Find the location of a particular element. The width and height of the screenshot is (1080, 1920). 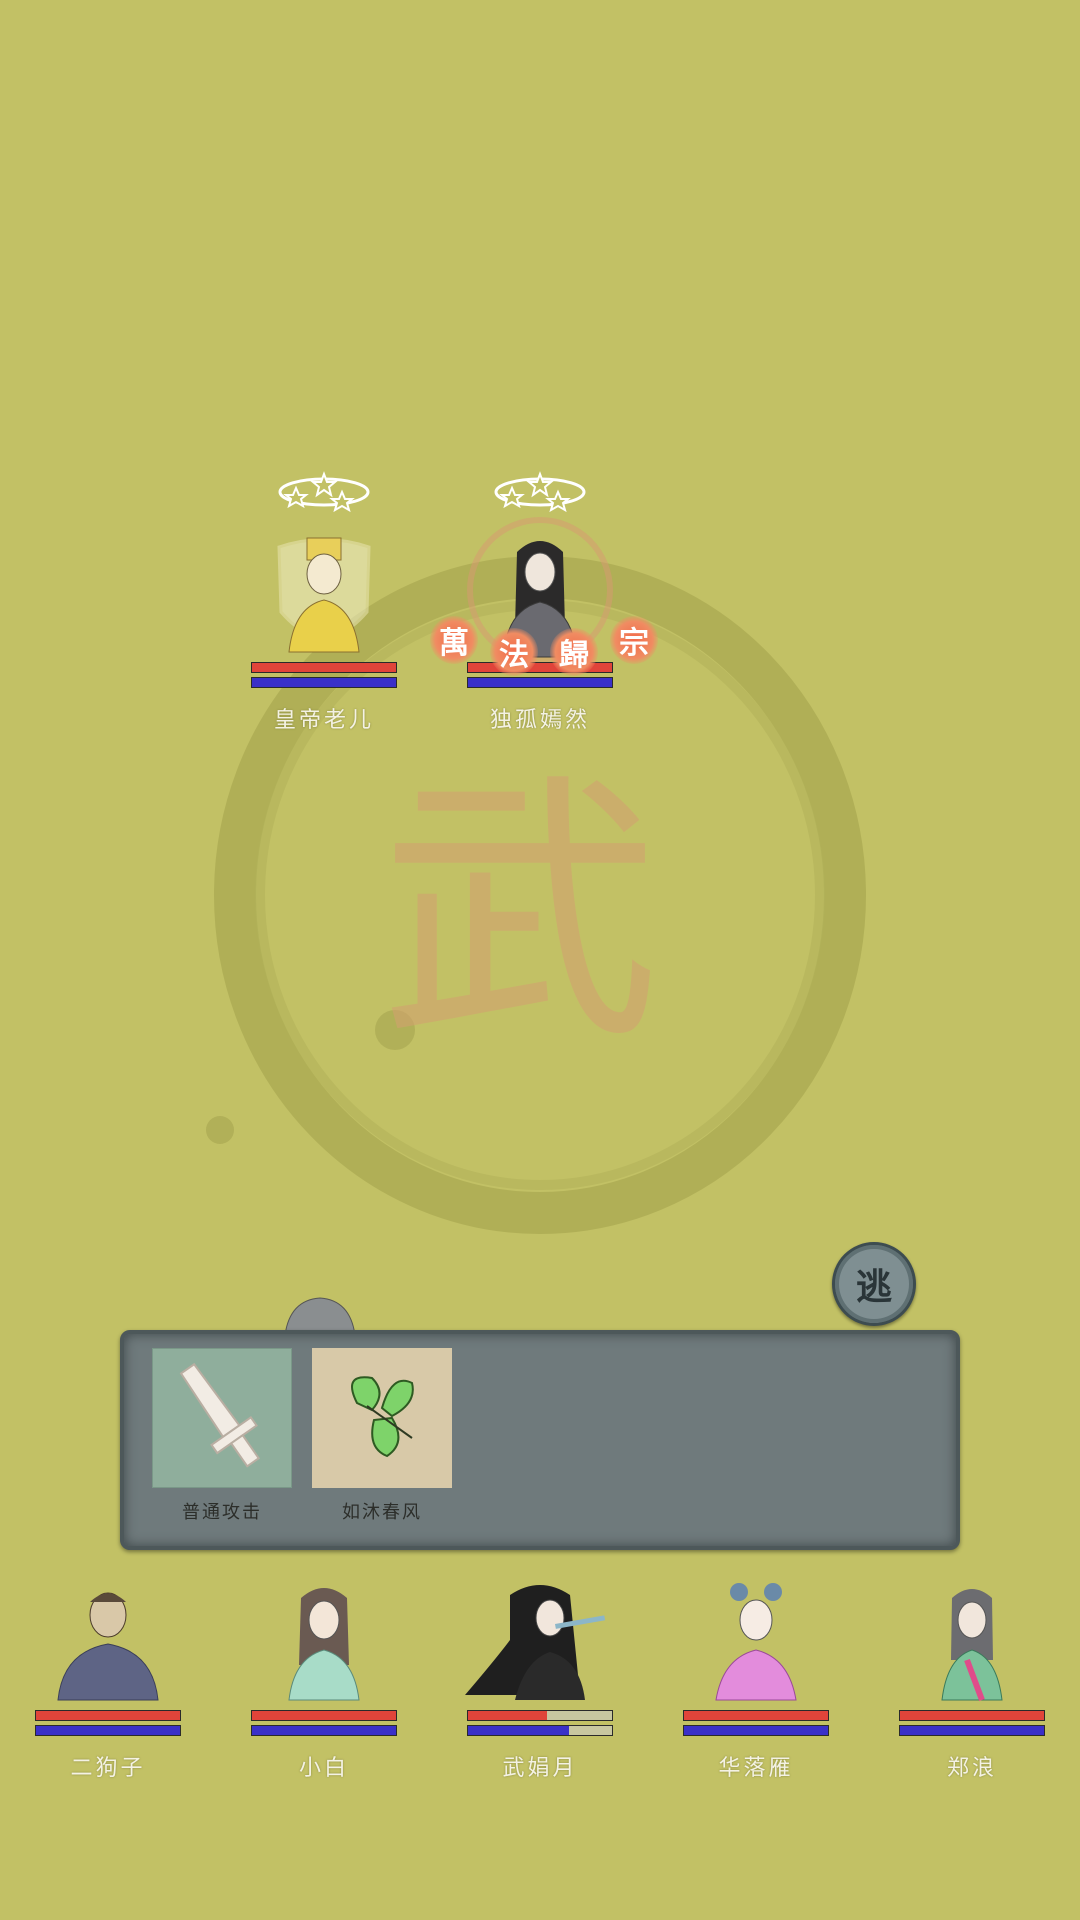

enemy-mp-bar is located at coordinates (324, 682).